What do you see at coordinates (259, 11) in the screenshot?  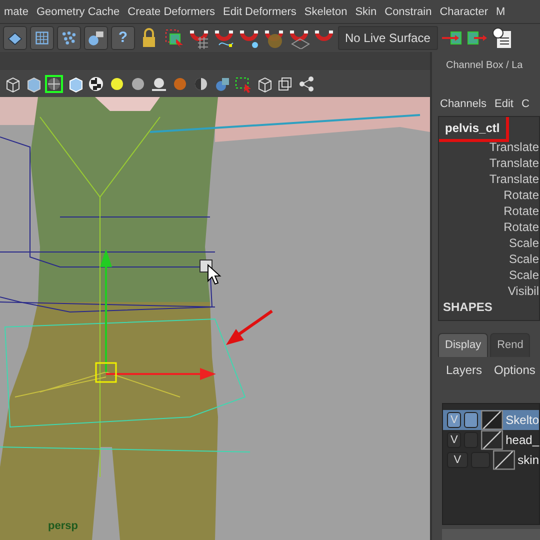 I see `menu-item: Edit Deformers` at bounding box center [259, 11].